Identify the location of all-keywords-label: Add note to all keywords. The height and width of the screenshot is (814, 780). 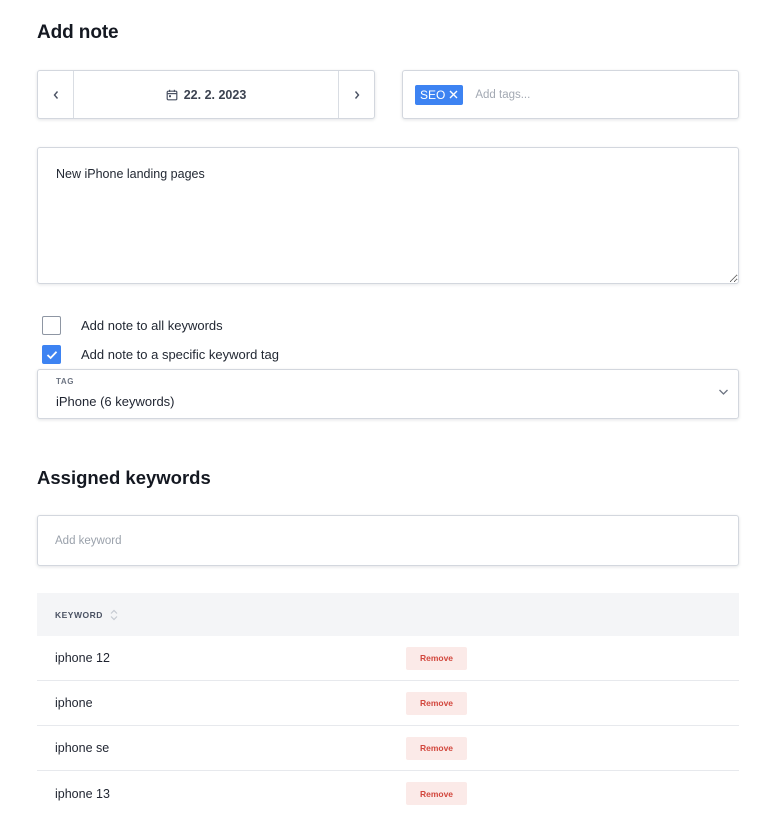
(152, 325).